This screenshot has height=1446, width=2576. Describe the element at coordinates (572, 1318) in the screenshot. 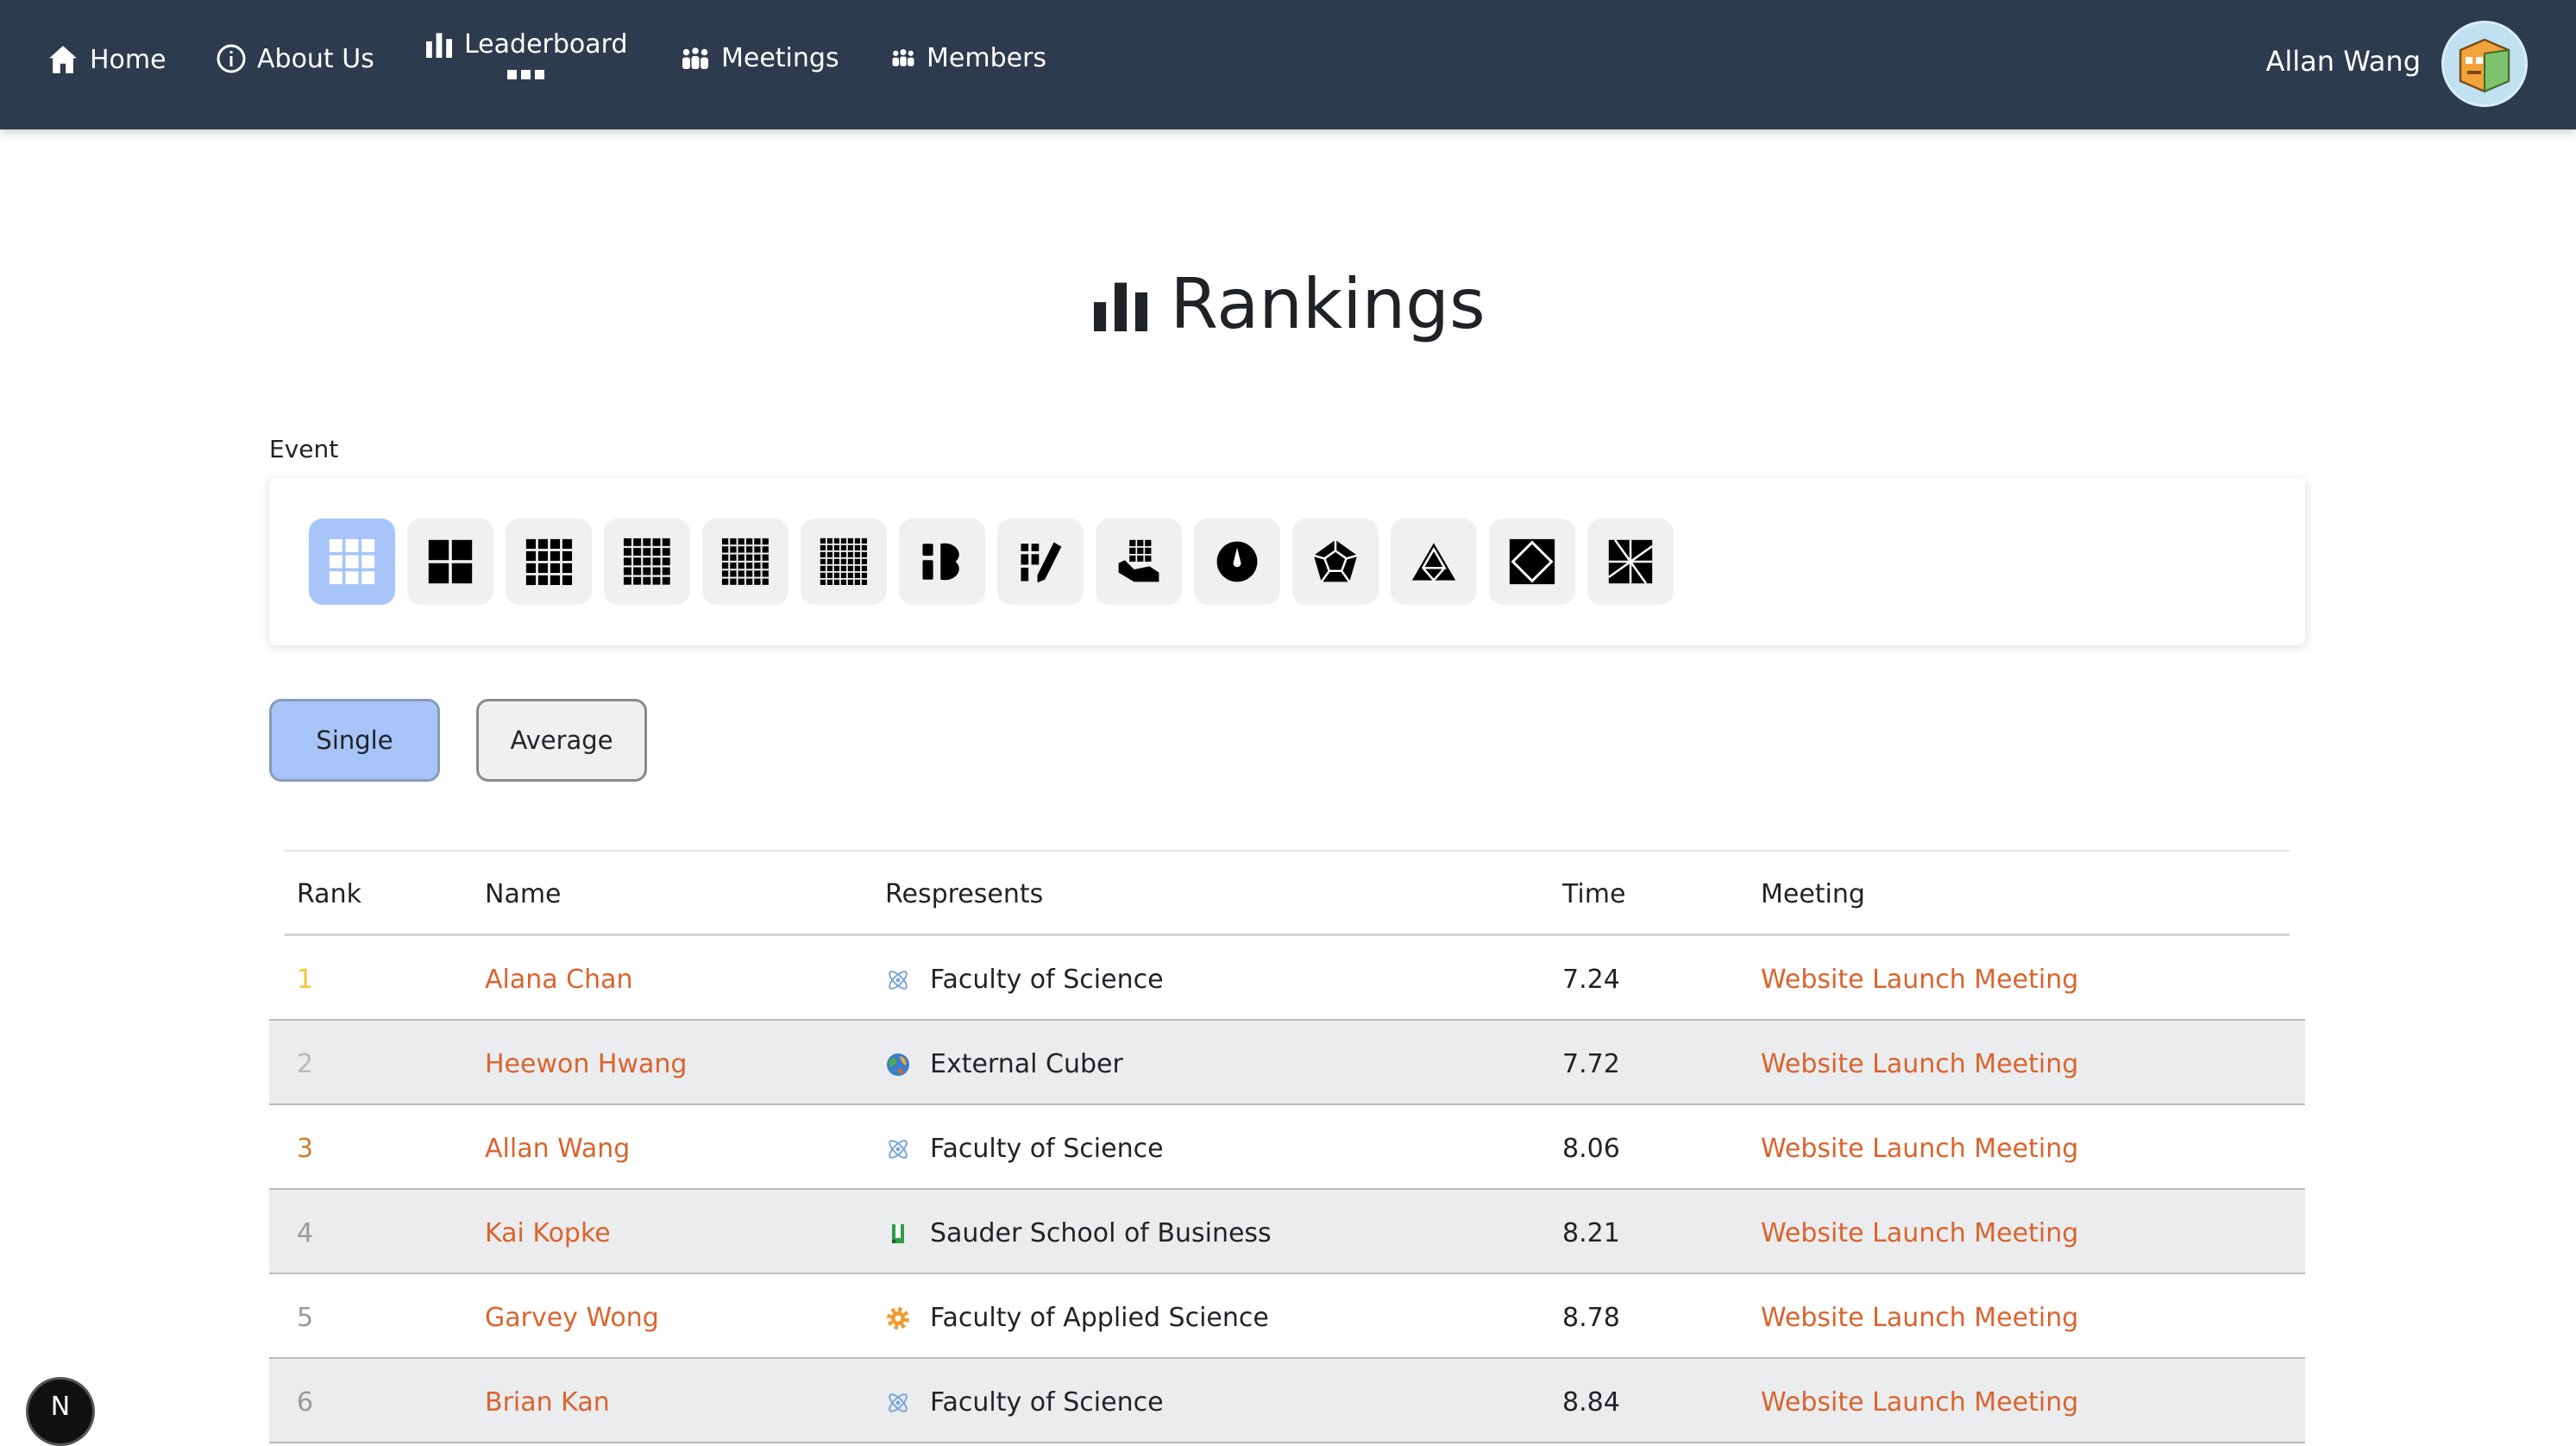

I see `name-link: Garvey Wong` at that location.